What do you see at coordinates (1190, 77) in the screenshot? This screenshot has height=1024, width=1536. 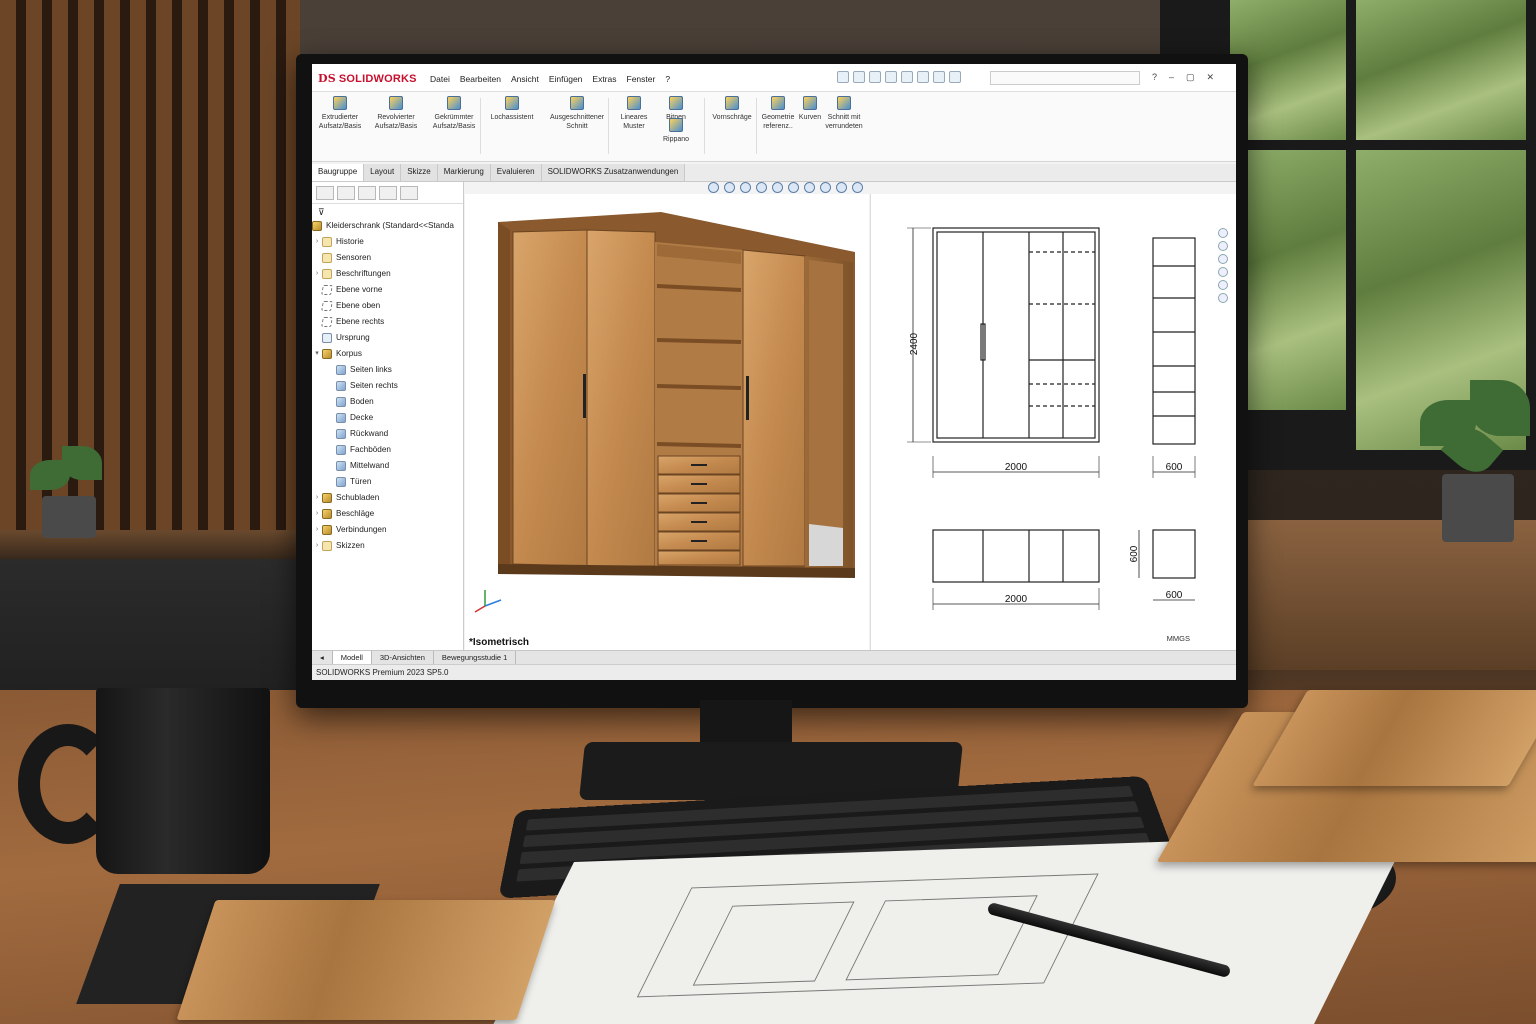 I see `restore-icon: ▢` at bounding box center [1190, 77].